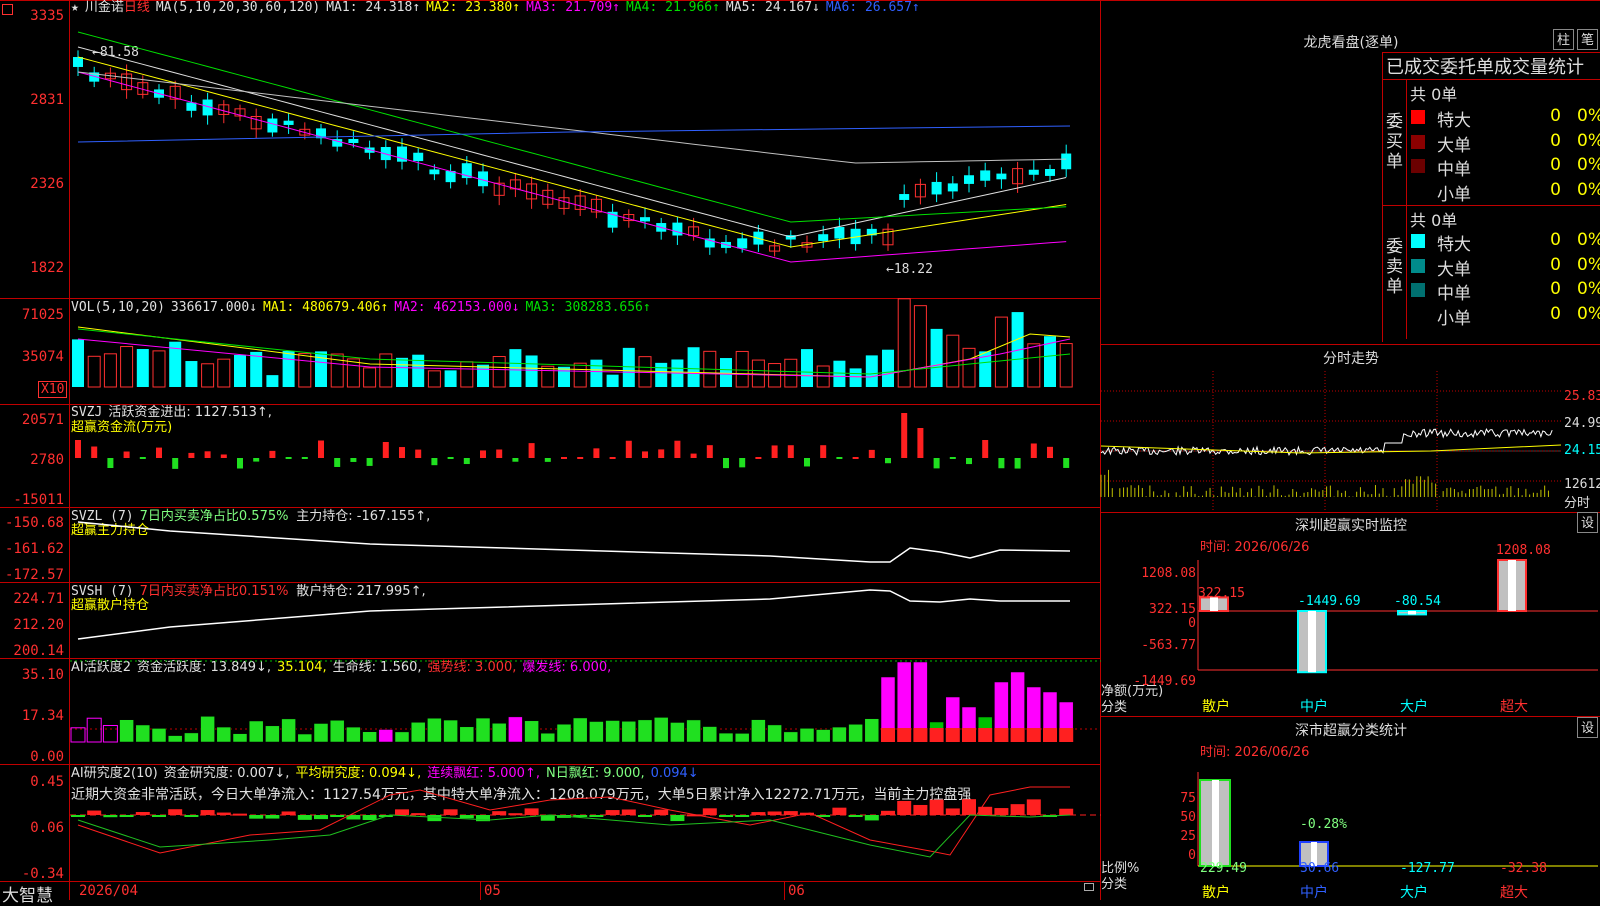  Describe the element at coordinates (1323, 824) in the screenshot. I see `szc-top-label: -0.28%` at that location.